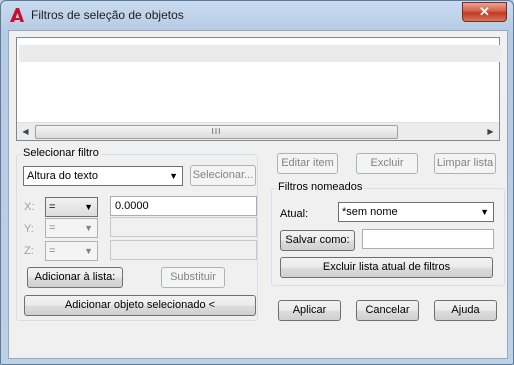 The width and height of the screenshot is (514, 365). What do you see at coordinates (490, 131) in the screenshot?
I see `scroll-right-icon: ▶` at bounding box center [490, 131].